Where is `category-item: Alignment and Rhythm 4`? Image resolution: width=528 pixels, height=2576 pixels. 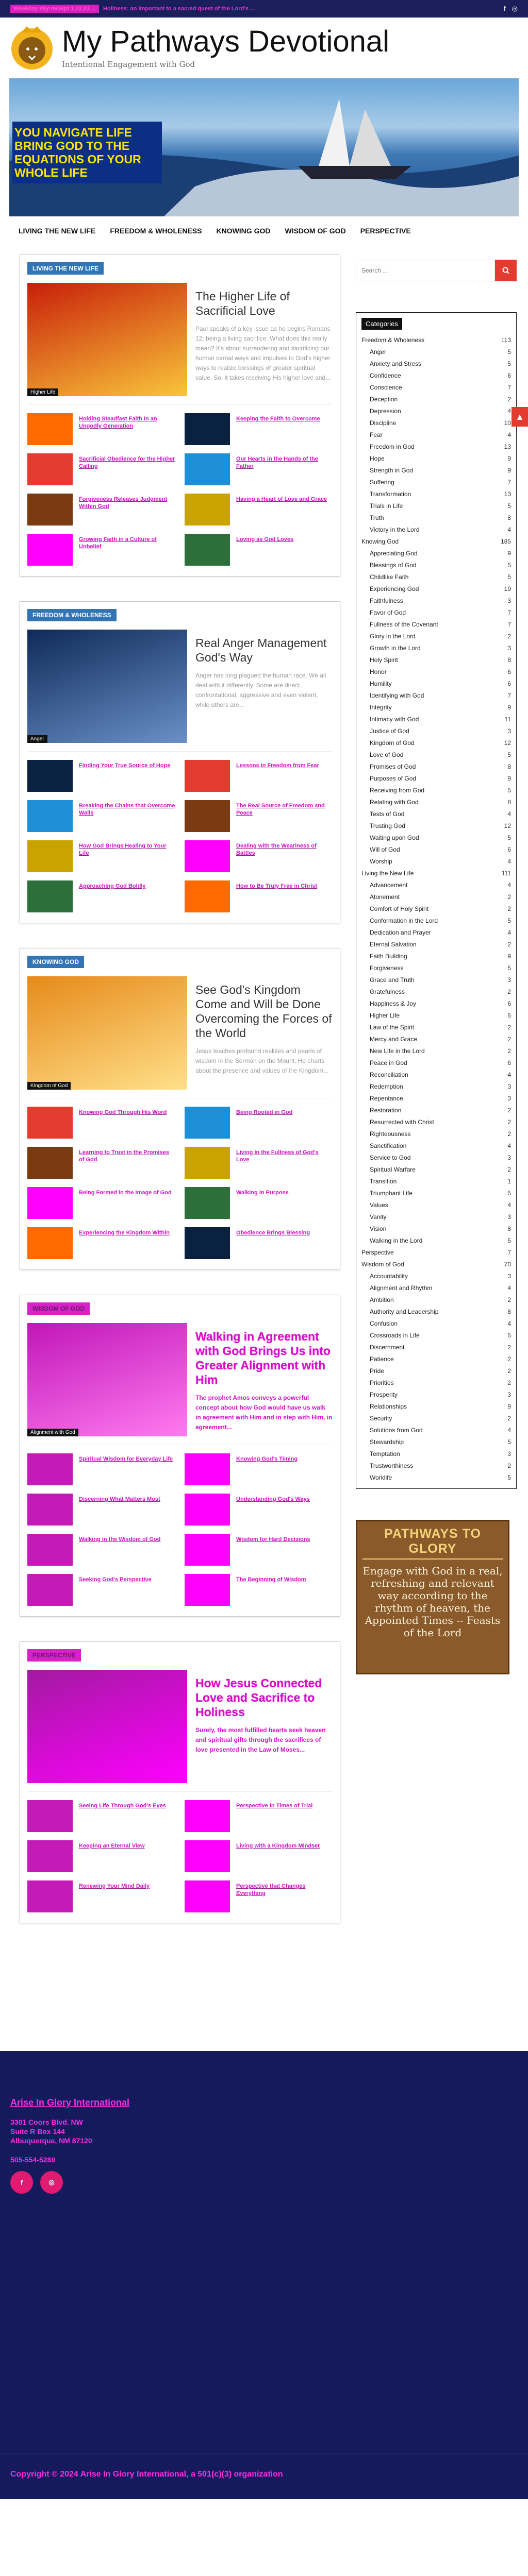 category-item: Alignment and Rhythm 4 is located at coordinates (436, 1288).